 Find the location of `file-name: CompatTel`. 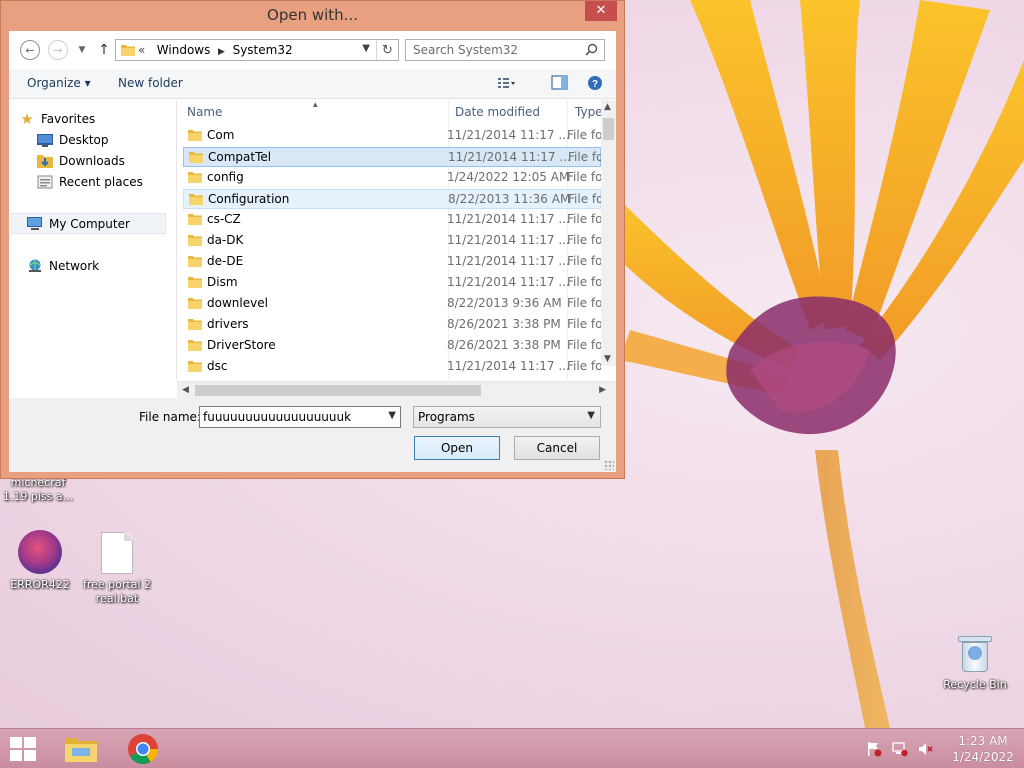

file-name: CompatTel is located at coordinates (240, 157).